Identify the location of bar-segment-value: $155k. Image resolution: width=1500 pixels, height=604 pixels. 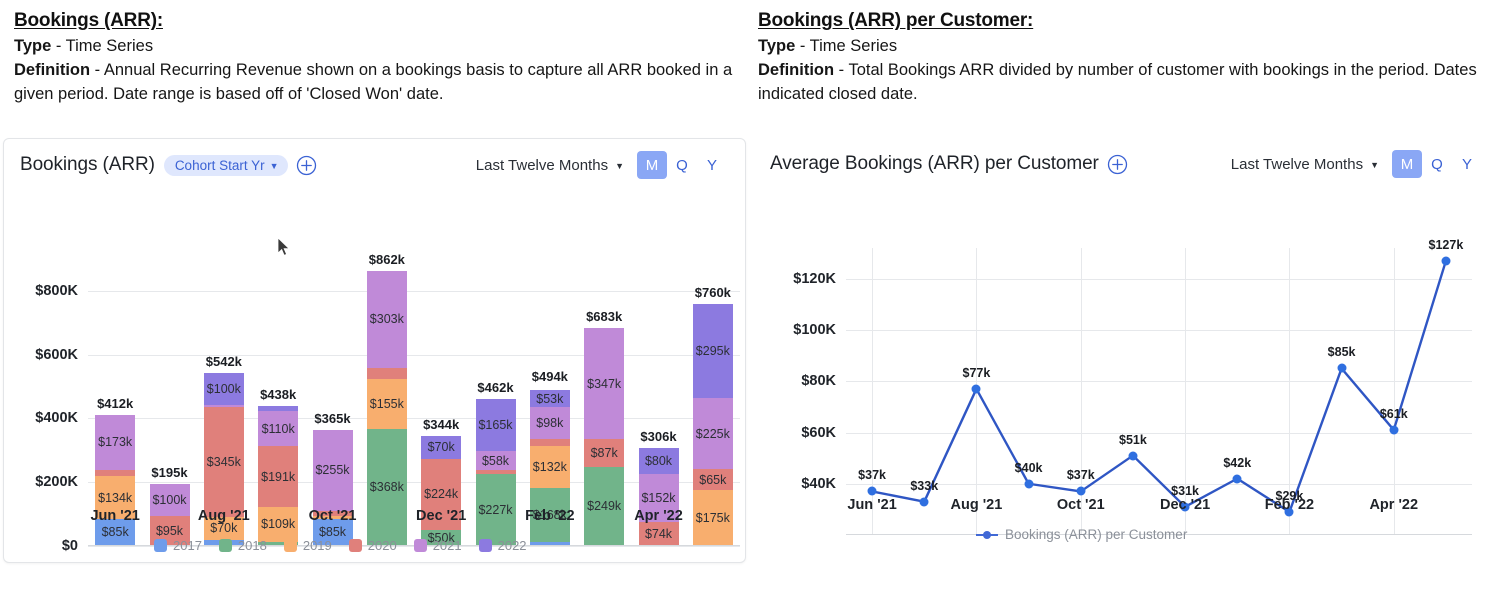
(386, 403).